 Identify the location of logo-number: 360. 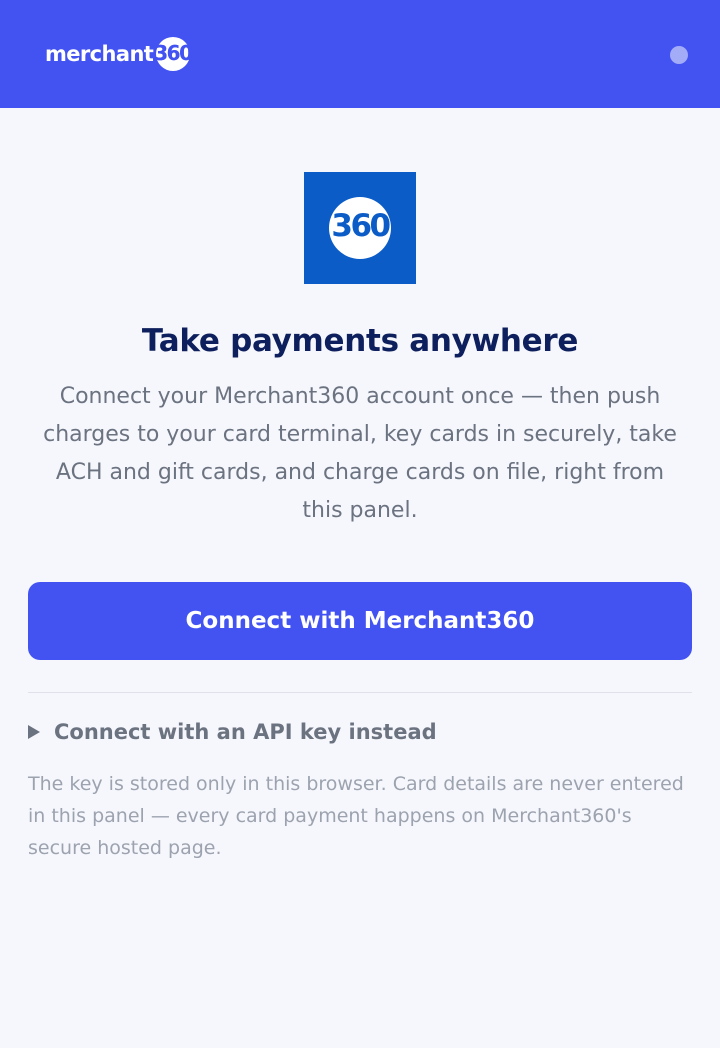
(361, 226).